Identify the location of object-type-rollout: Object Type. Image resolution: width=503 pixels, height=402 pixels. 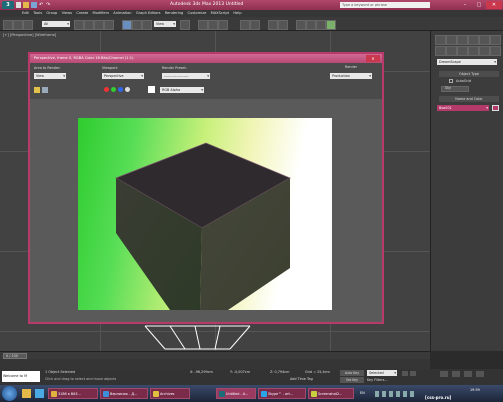
(469, 74).